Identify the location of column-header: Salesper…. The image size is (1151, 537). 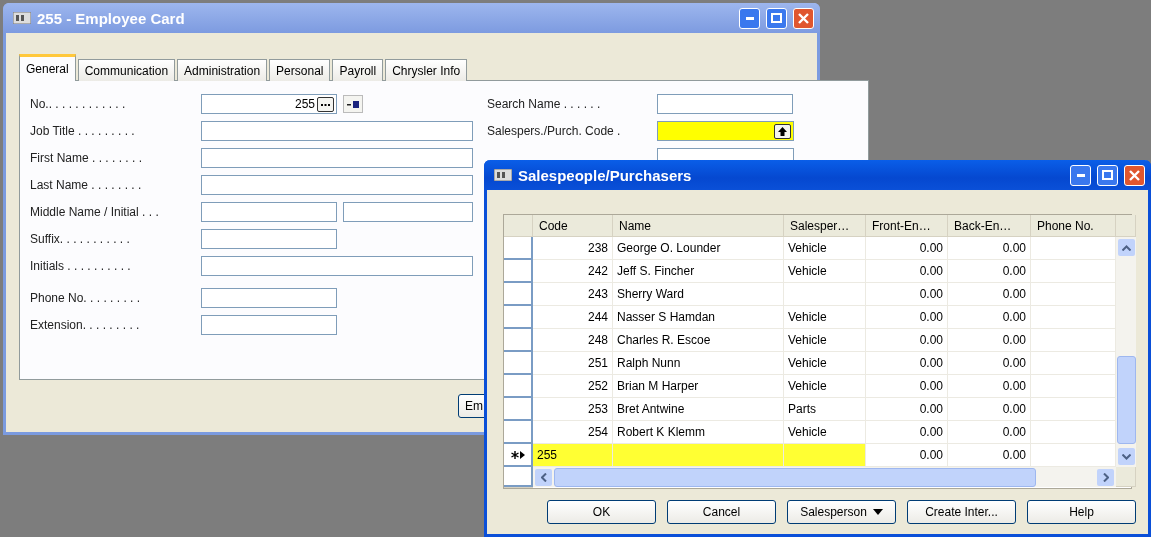
(825, 226).